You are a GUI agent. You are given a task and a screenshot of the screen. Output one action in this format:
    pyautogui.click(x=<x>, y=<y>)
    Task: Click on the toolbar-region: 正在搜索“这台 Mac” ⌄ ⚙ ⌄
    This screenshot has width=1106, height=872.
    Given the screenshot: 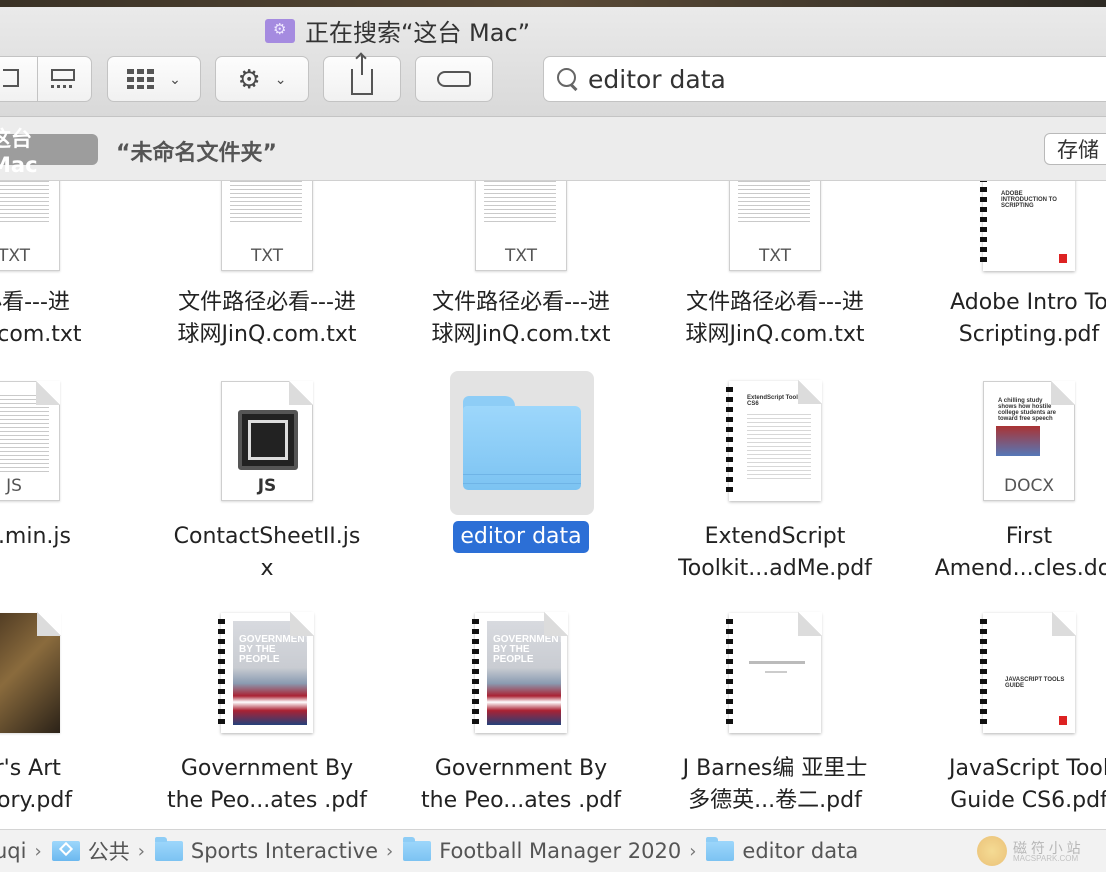 What is the action you would take?
    pyautogui.click(x=553, y=58)
    